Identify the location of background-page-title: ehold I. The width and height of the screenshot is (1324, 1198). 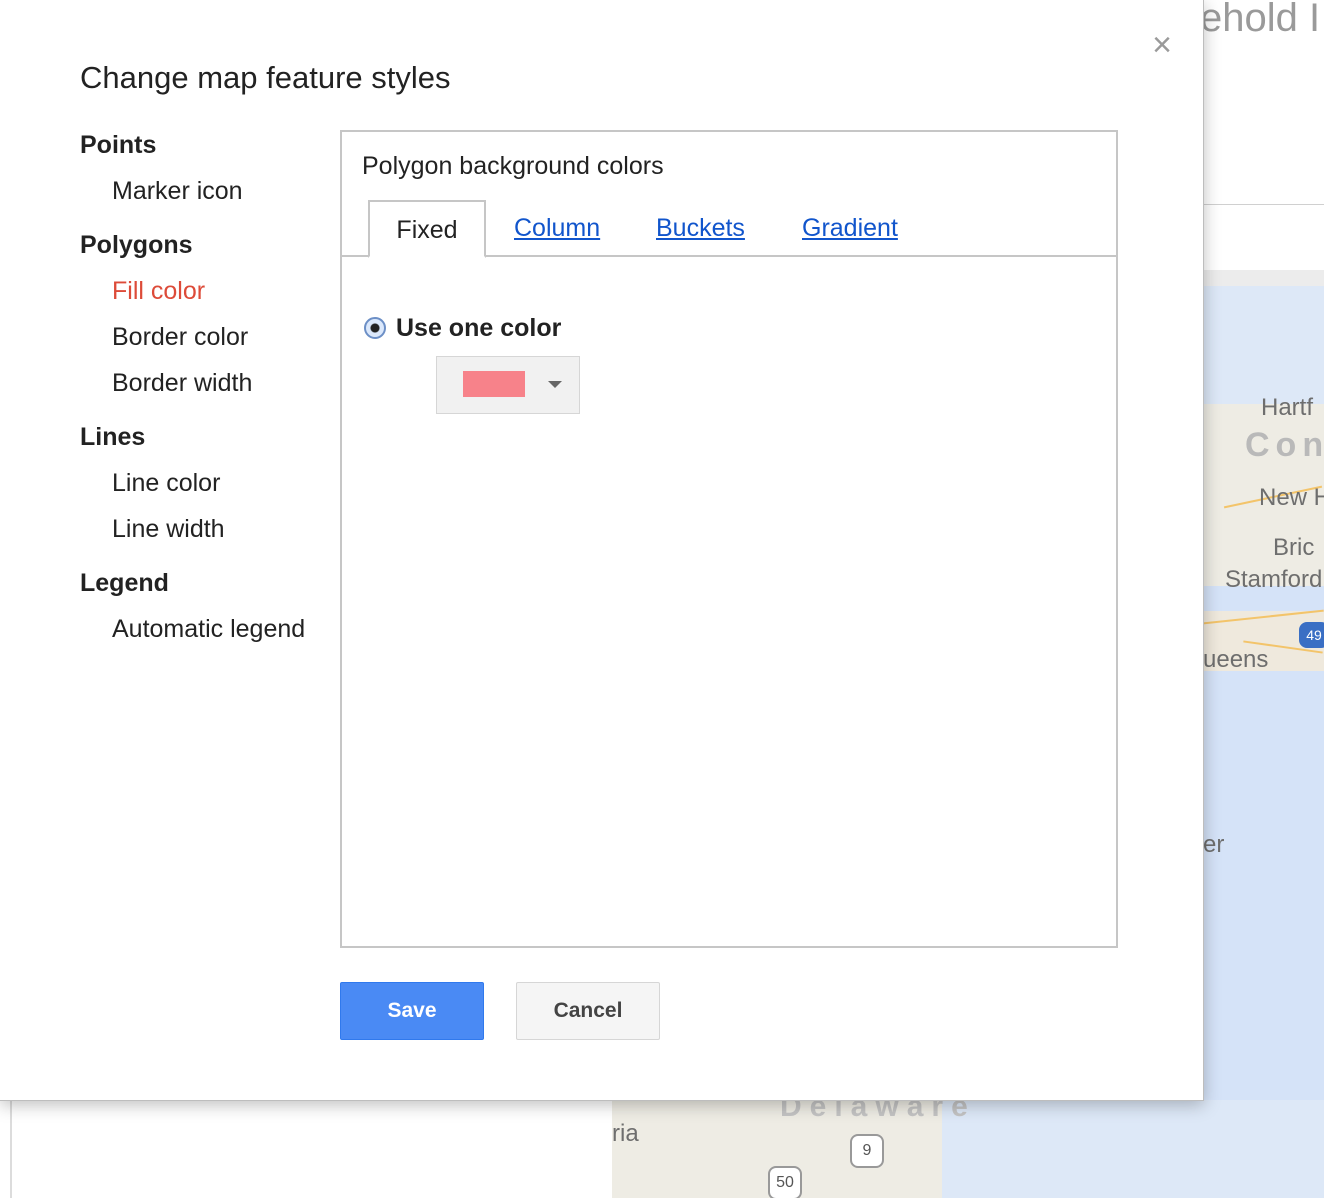
(1260, 20).